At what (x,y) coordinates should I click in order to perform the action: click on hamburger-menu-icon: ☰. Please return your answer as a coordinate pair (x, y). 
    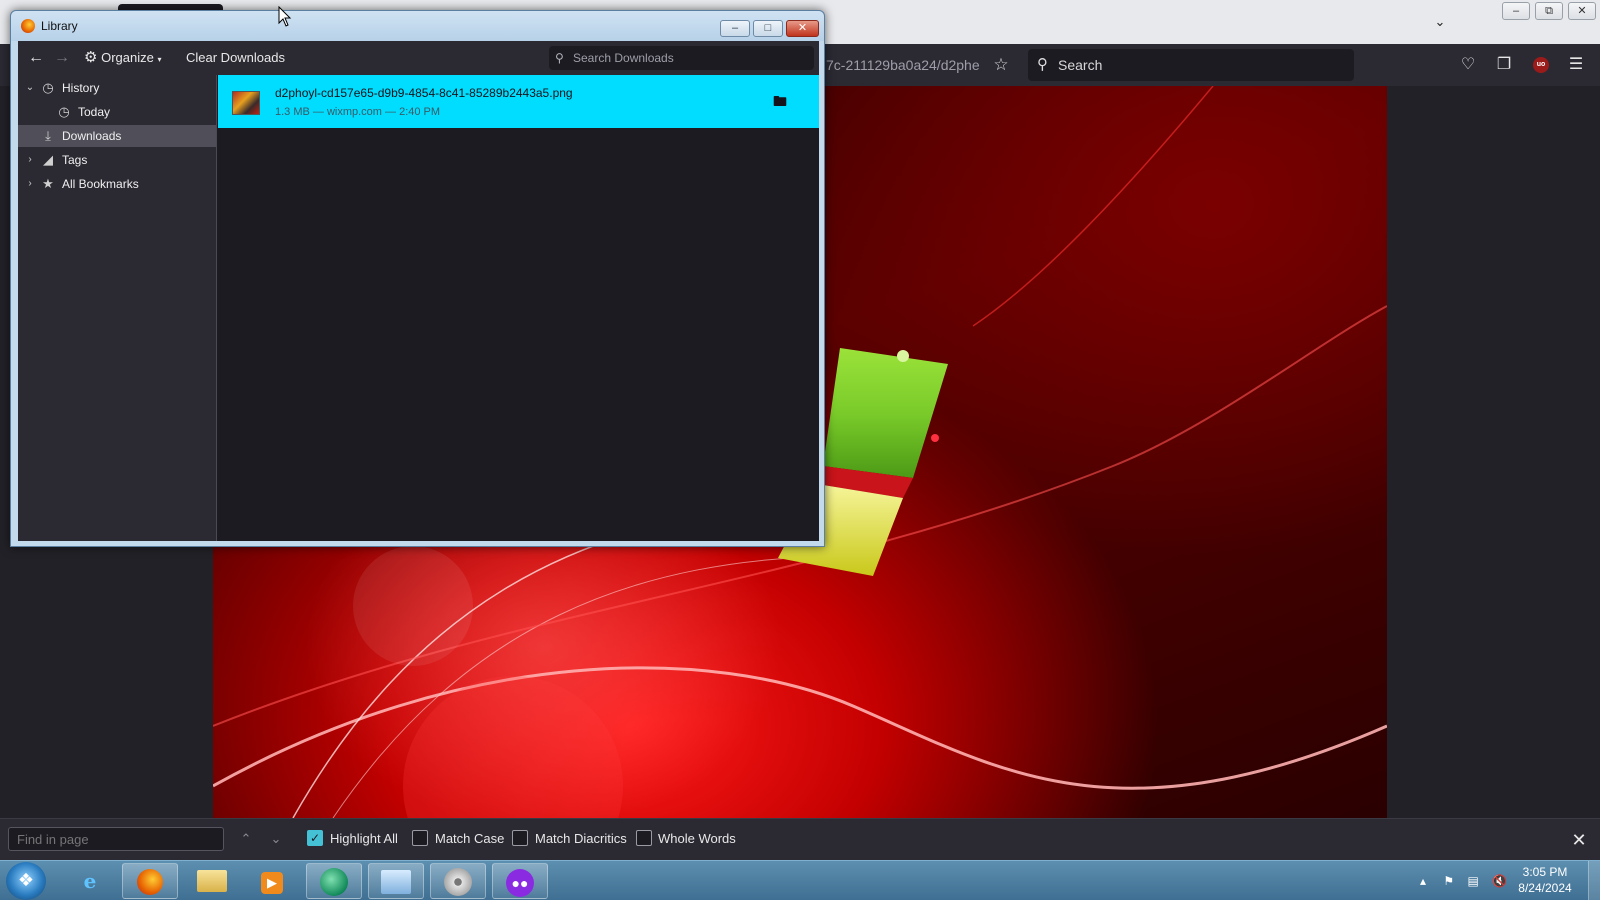
    Looking at the image, I should click on (1576, 65).